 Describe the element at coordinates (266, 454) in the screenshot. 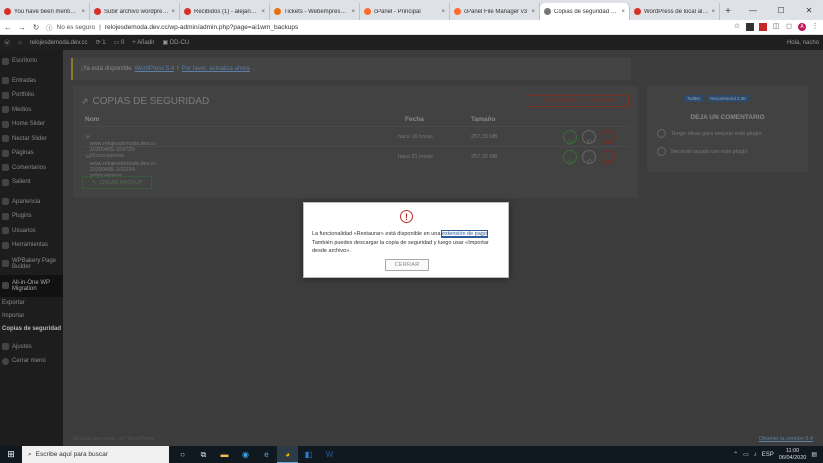

I see `ie-icon: e` at that location.